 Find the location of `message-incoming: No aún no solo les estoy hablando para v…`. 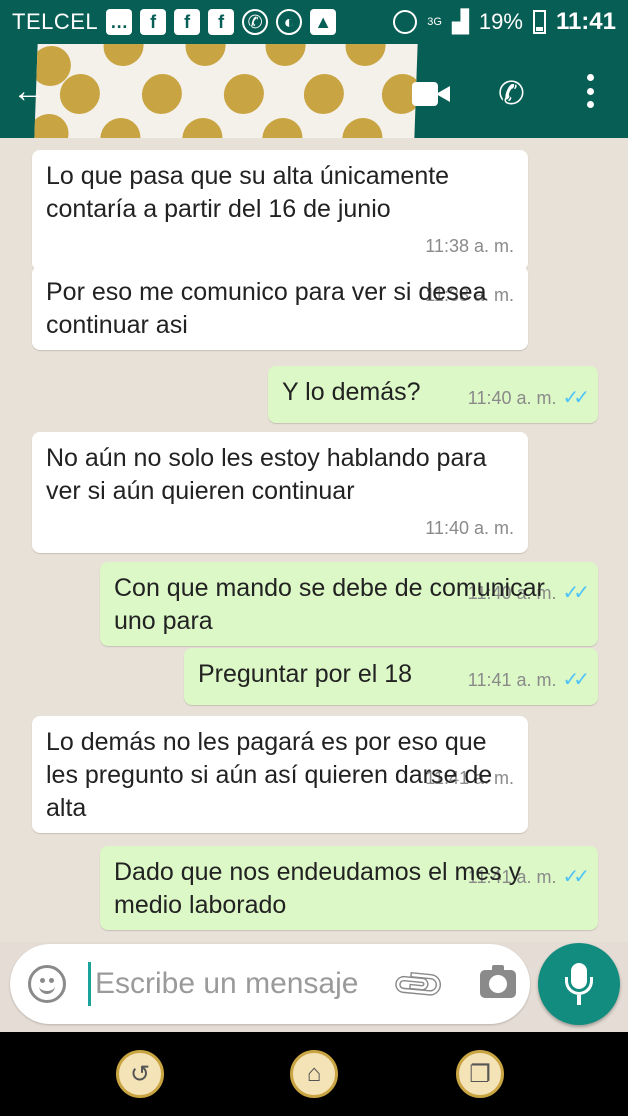

message-incoming: No aún no solo les estoy hablando para v… is located at coordinates (280, 492).